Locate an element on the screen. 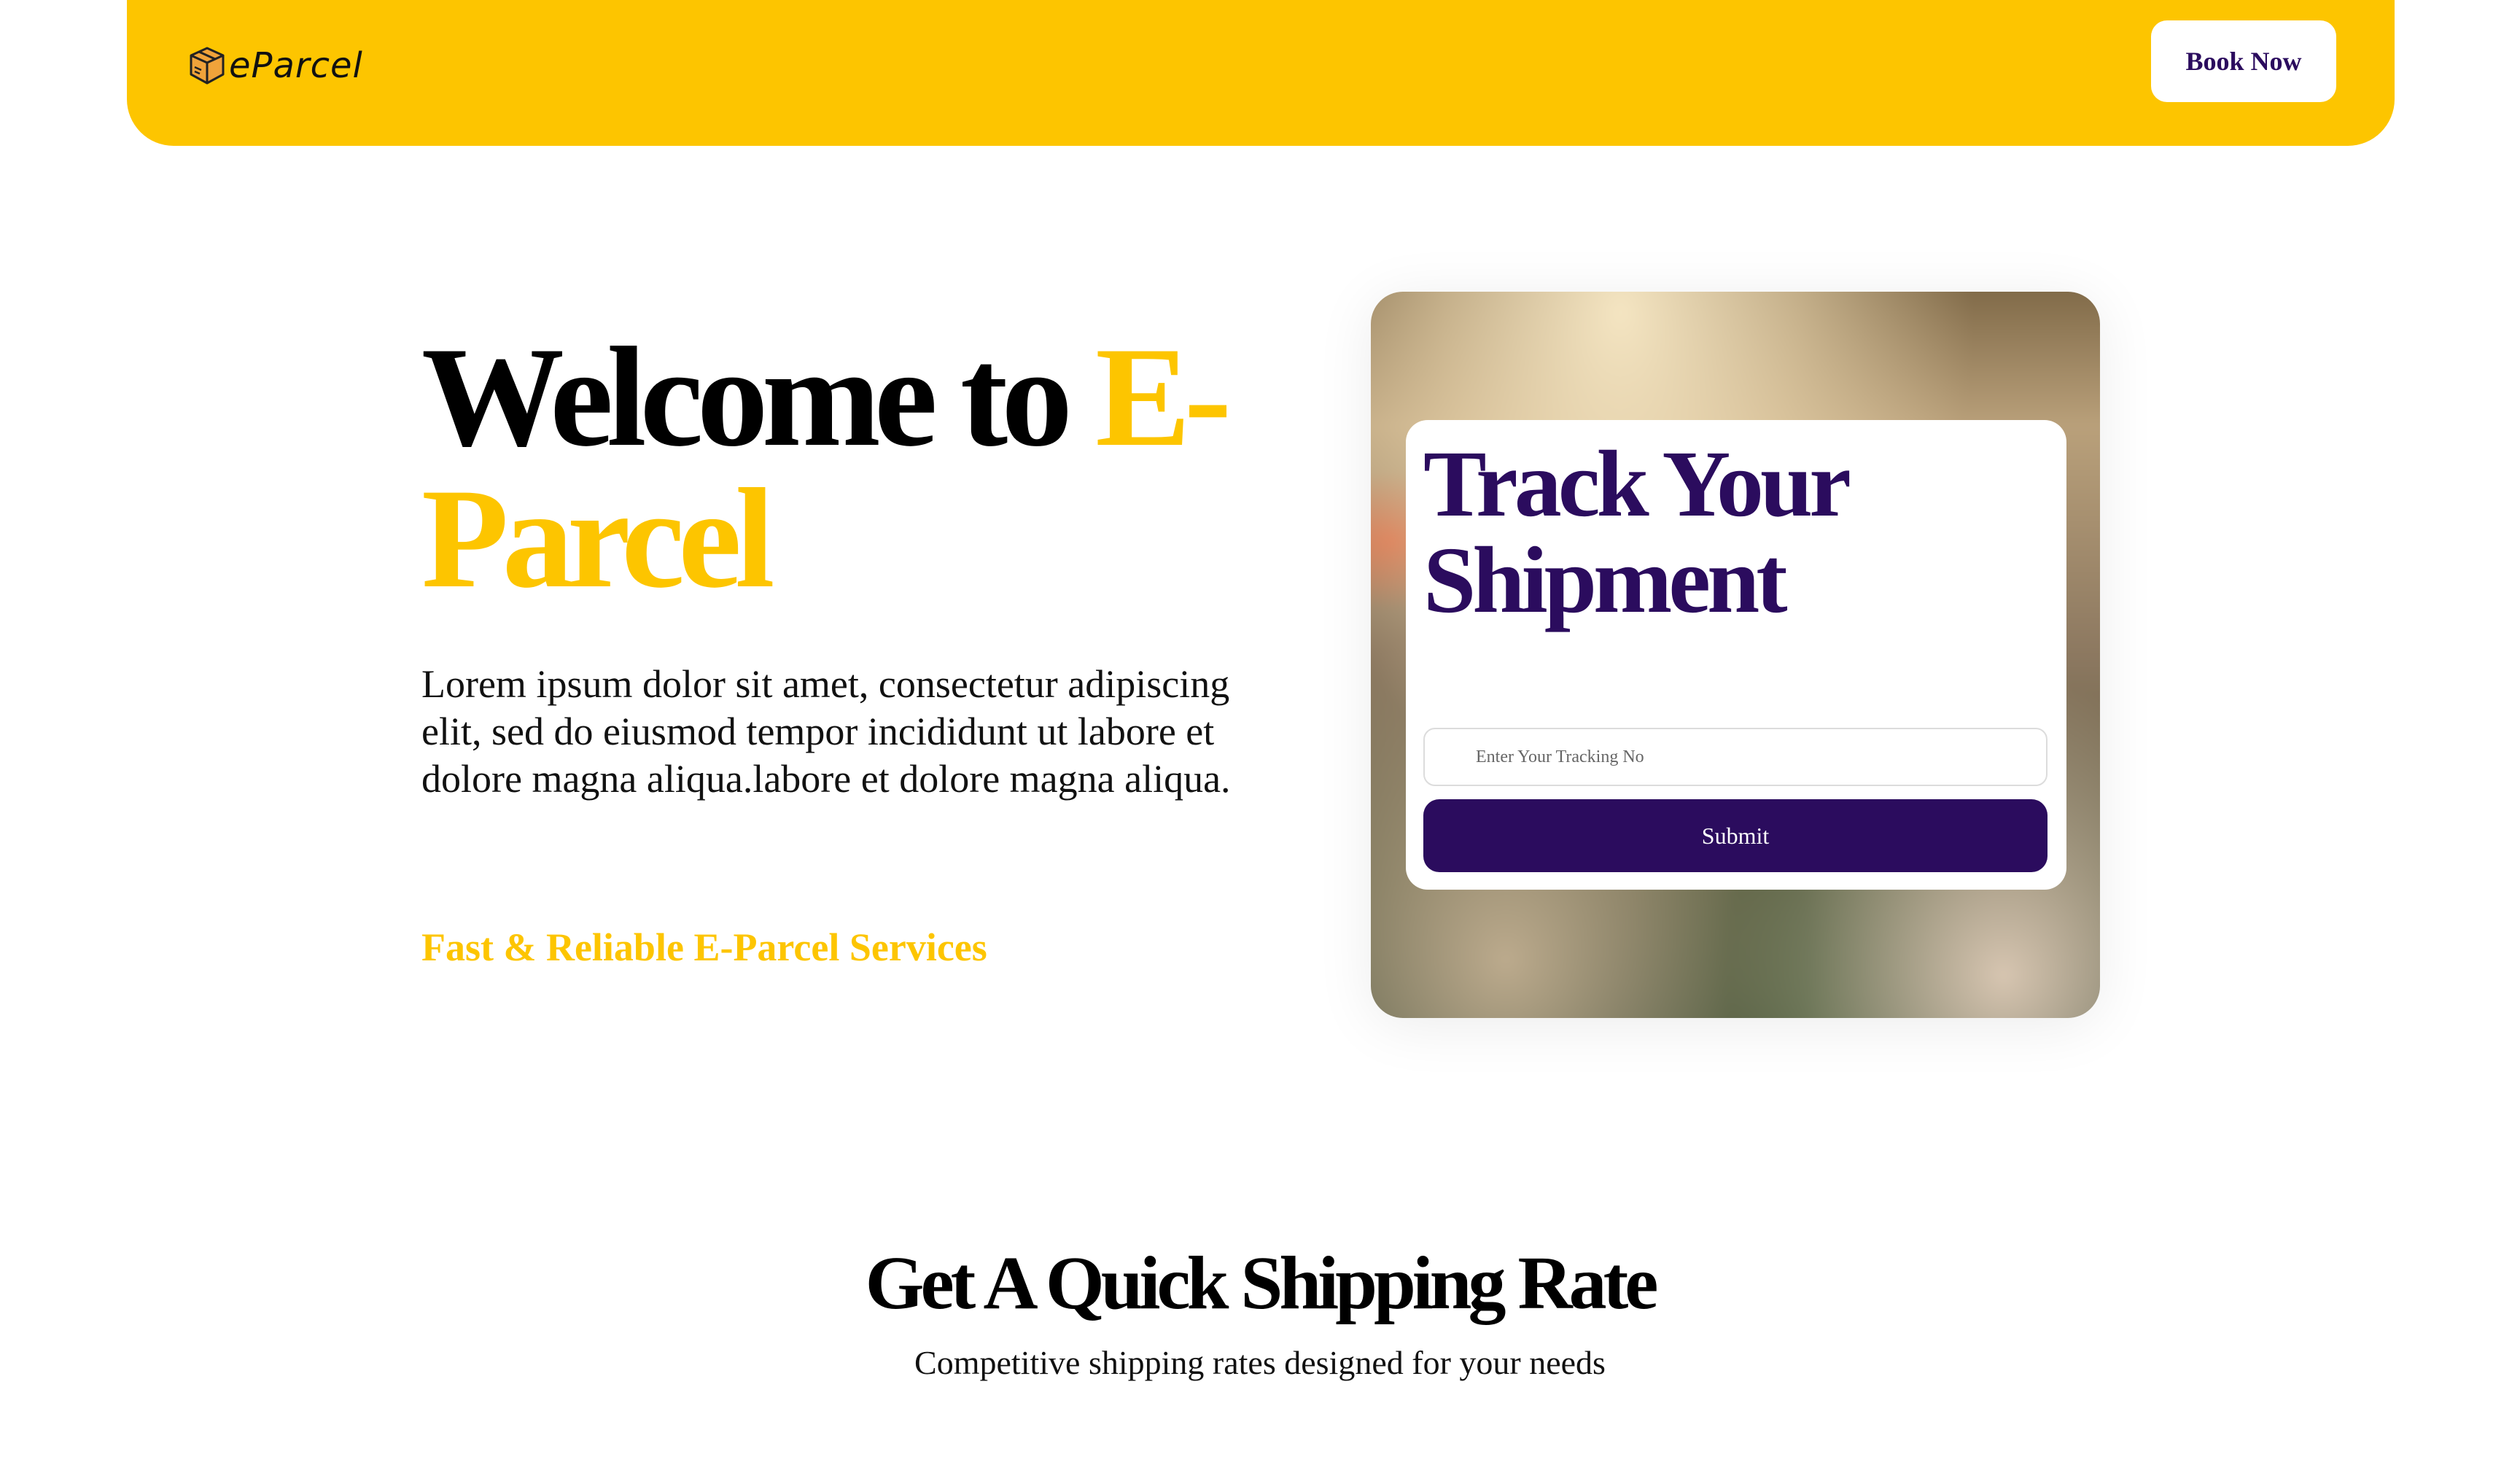 The height and width of the screenshot is (1457, 2520). hero-title: Welcome to E-Parcel is located at coordinates (858, 468).